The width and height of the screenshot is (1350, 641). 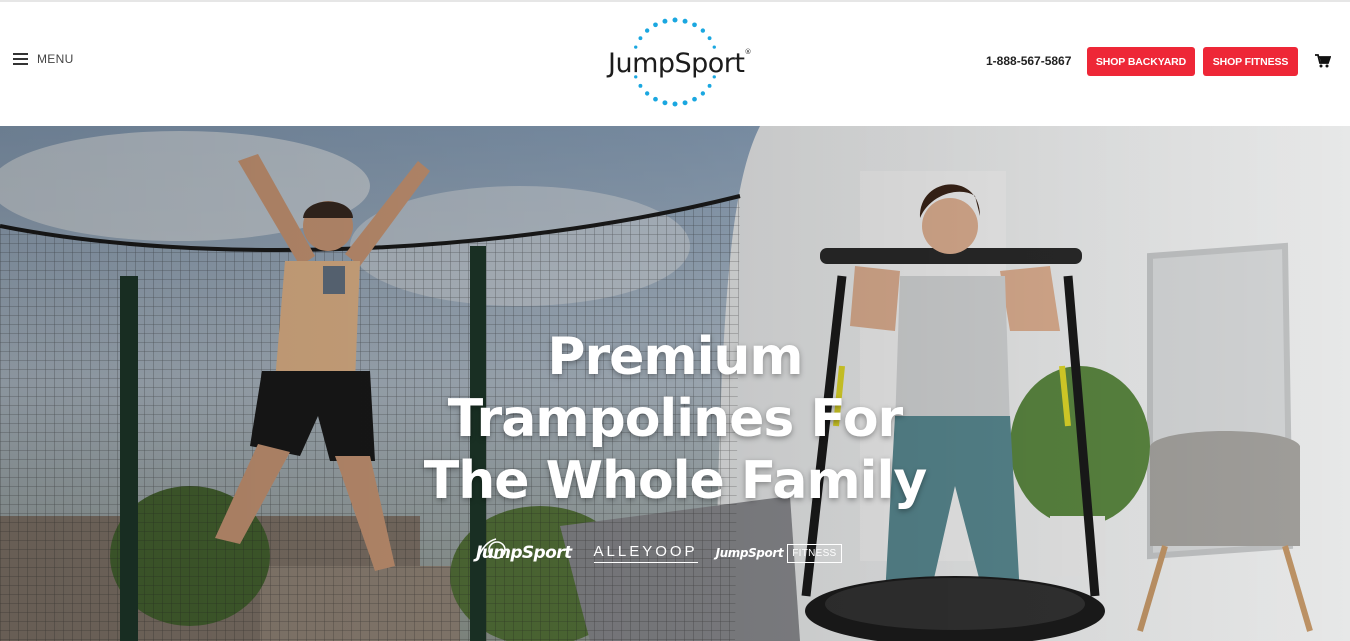 What do you see at coordinates (675, 481) in the screenshot?
I see `headline-line-3: The Whole Family` at bounding box center [675, 481].